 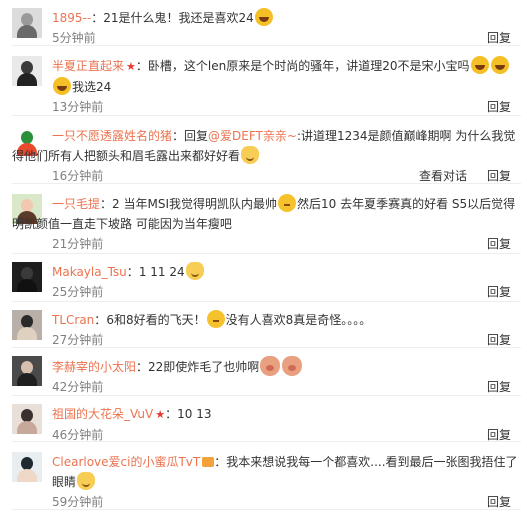 I want to click on comment-content: 2 当年MSI我觉得明凯队内最帅, so click(x=194, y=204).